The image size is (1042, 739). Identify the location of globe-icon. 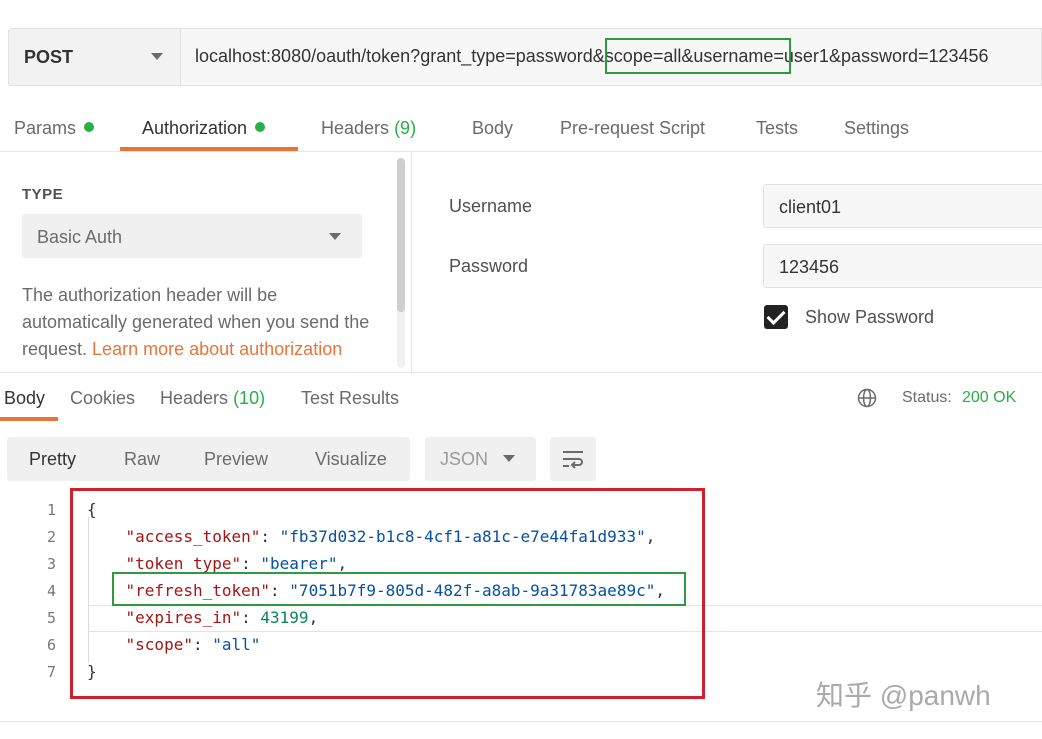
(867, 398).